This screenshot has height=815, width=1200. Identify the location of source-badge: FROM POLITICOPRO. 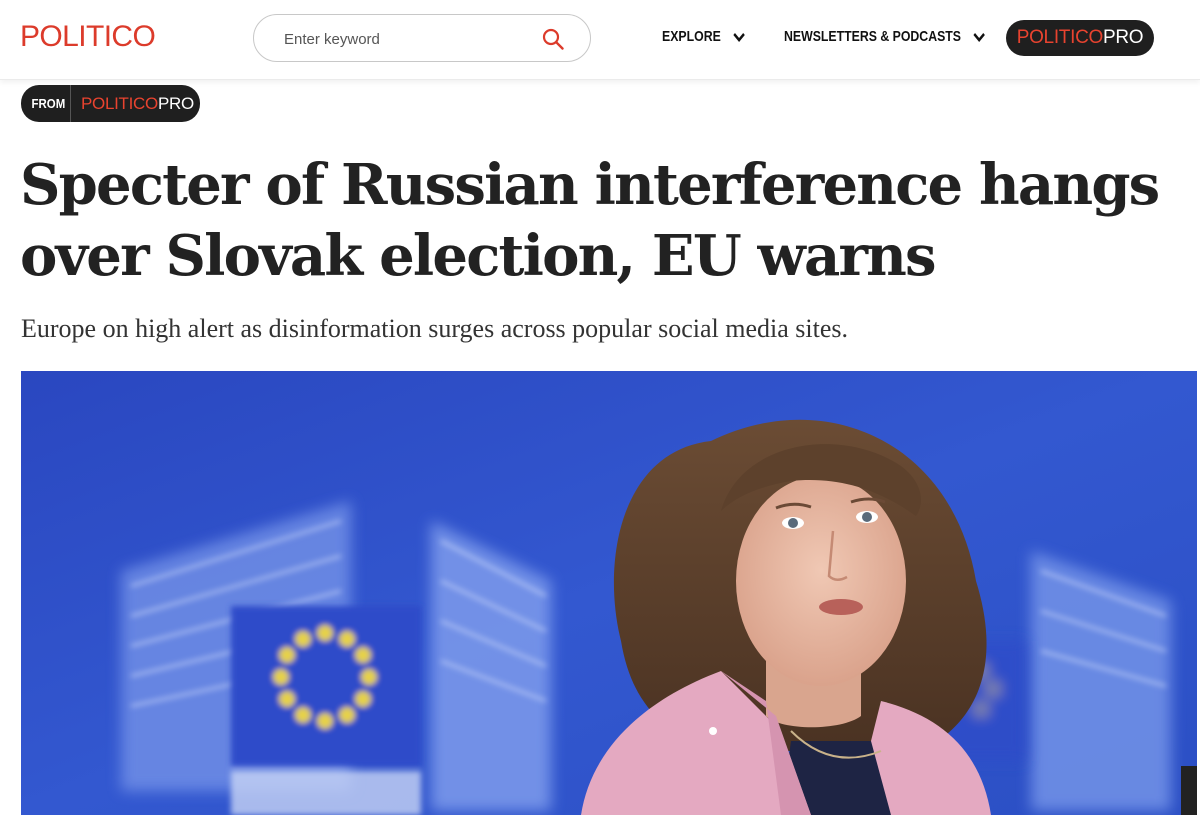
(110, 103).